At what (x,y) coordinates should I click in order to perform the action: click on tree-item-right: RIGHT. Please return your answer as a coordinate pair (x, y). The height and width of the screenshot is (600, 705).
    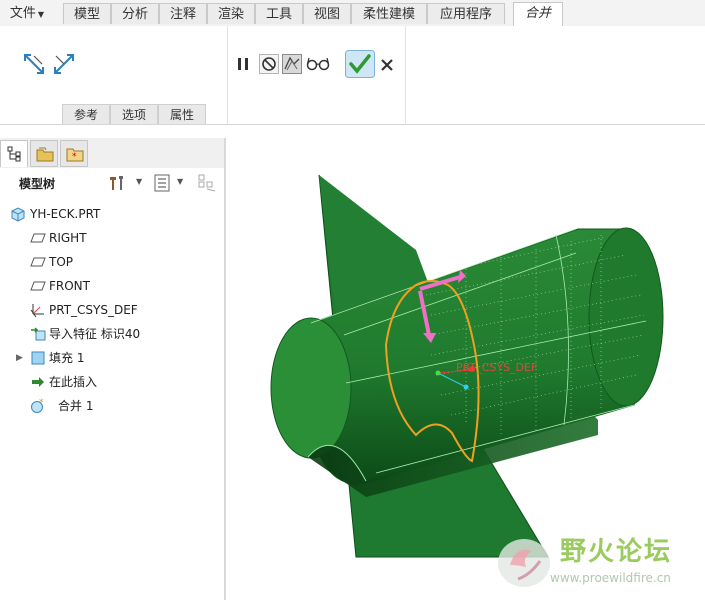
    Looking at the image, I should click on (110, 238).